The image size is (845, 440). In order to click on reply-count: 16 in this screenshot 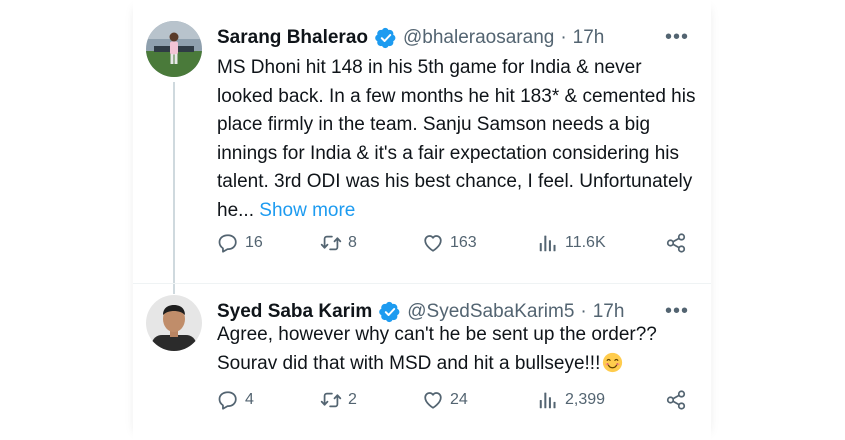, I will do `click(254, 242)`.